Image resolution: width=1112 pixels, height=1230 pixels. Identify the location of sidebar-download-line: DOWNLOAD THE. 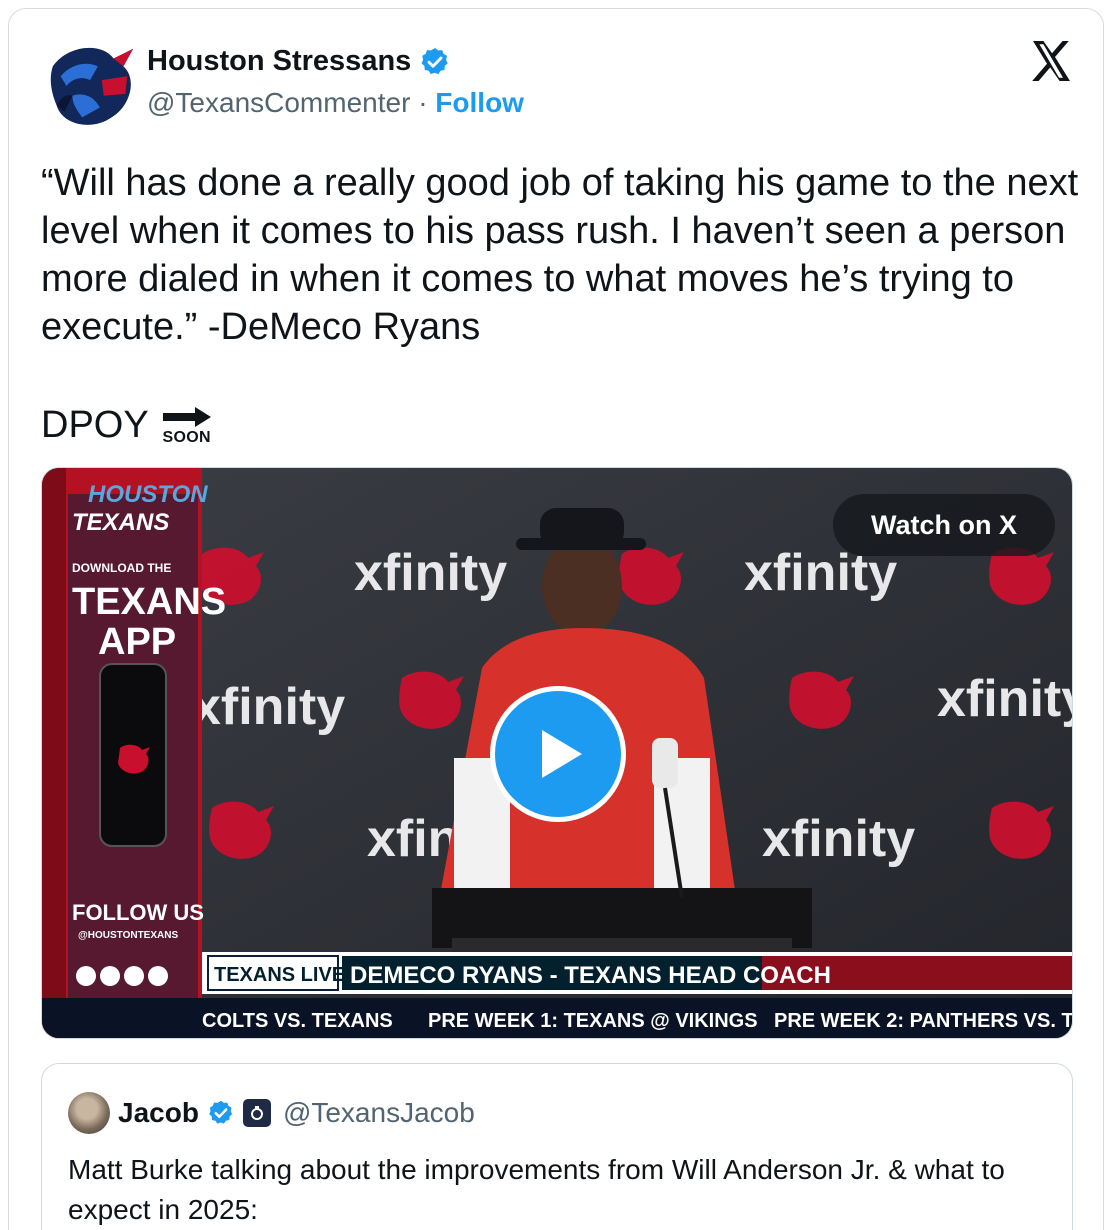
(121, 568).